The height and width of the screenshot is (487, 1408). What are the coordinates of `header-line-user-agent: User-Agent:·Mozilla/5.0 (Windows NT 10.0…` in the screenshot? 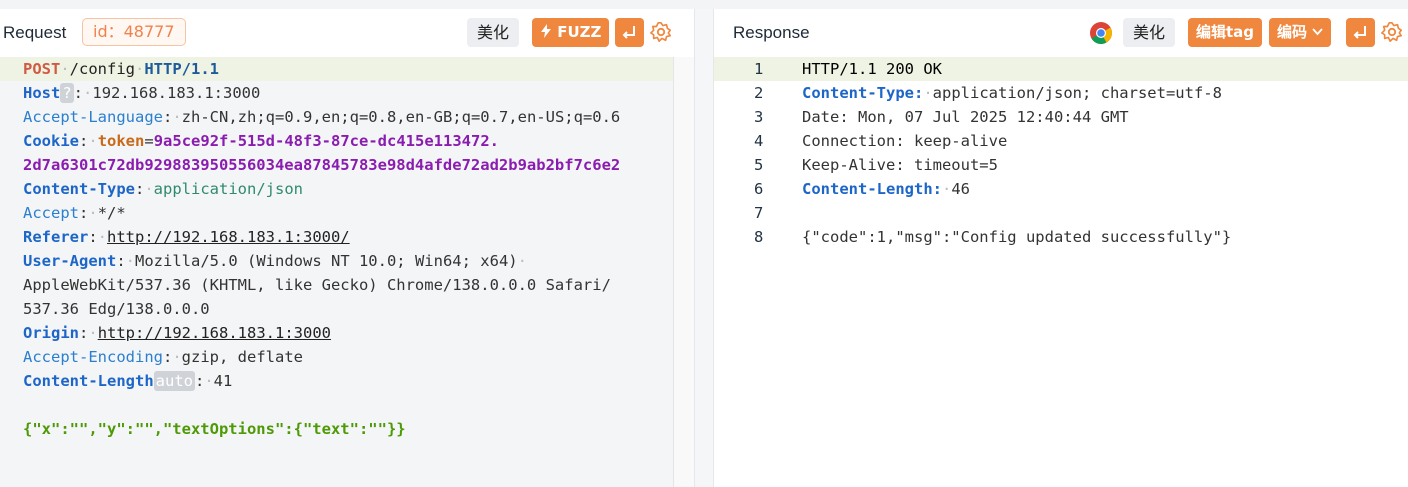 It's located at (275, 261).